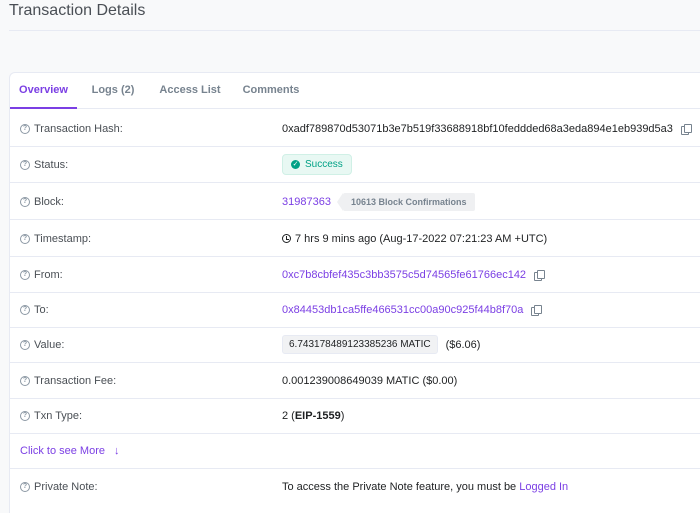 This screenshot has height=513, width=700. What do you see at coordinates (190, 91) in the screenshot?
I see `tab-access-list: Access List` at bounding box center [190, 91].